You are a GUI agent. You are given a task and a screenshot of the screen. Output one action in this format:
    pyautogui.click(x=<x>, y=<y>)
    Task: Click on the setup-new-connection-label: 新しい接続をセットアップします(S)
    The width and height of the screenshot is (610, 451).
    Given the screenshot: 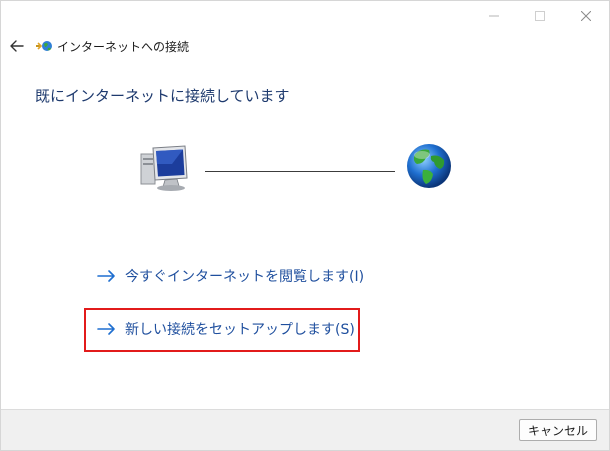 What is the action you would take?
    pyautogui.click(x=240, y=330)
    